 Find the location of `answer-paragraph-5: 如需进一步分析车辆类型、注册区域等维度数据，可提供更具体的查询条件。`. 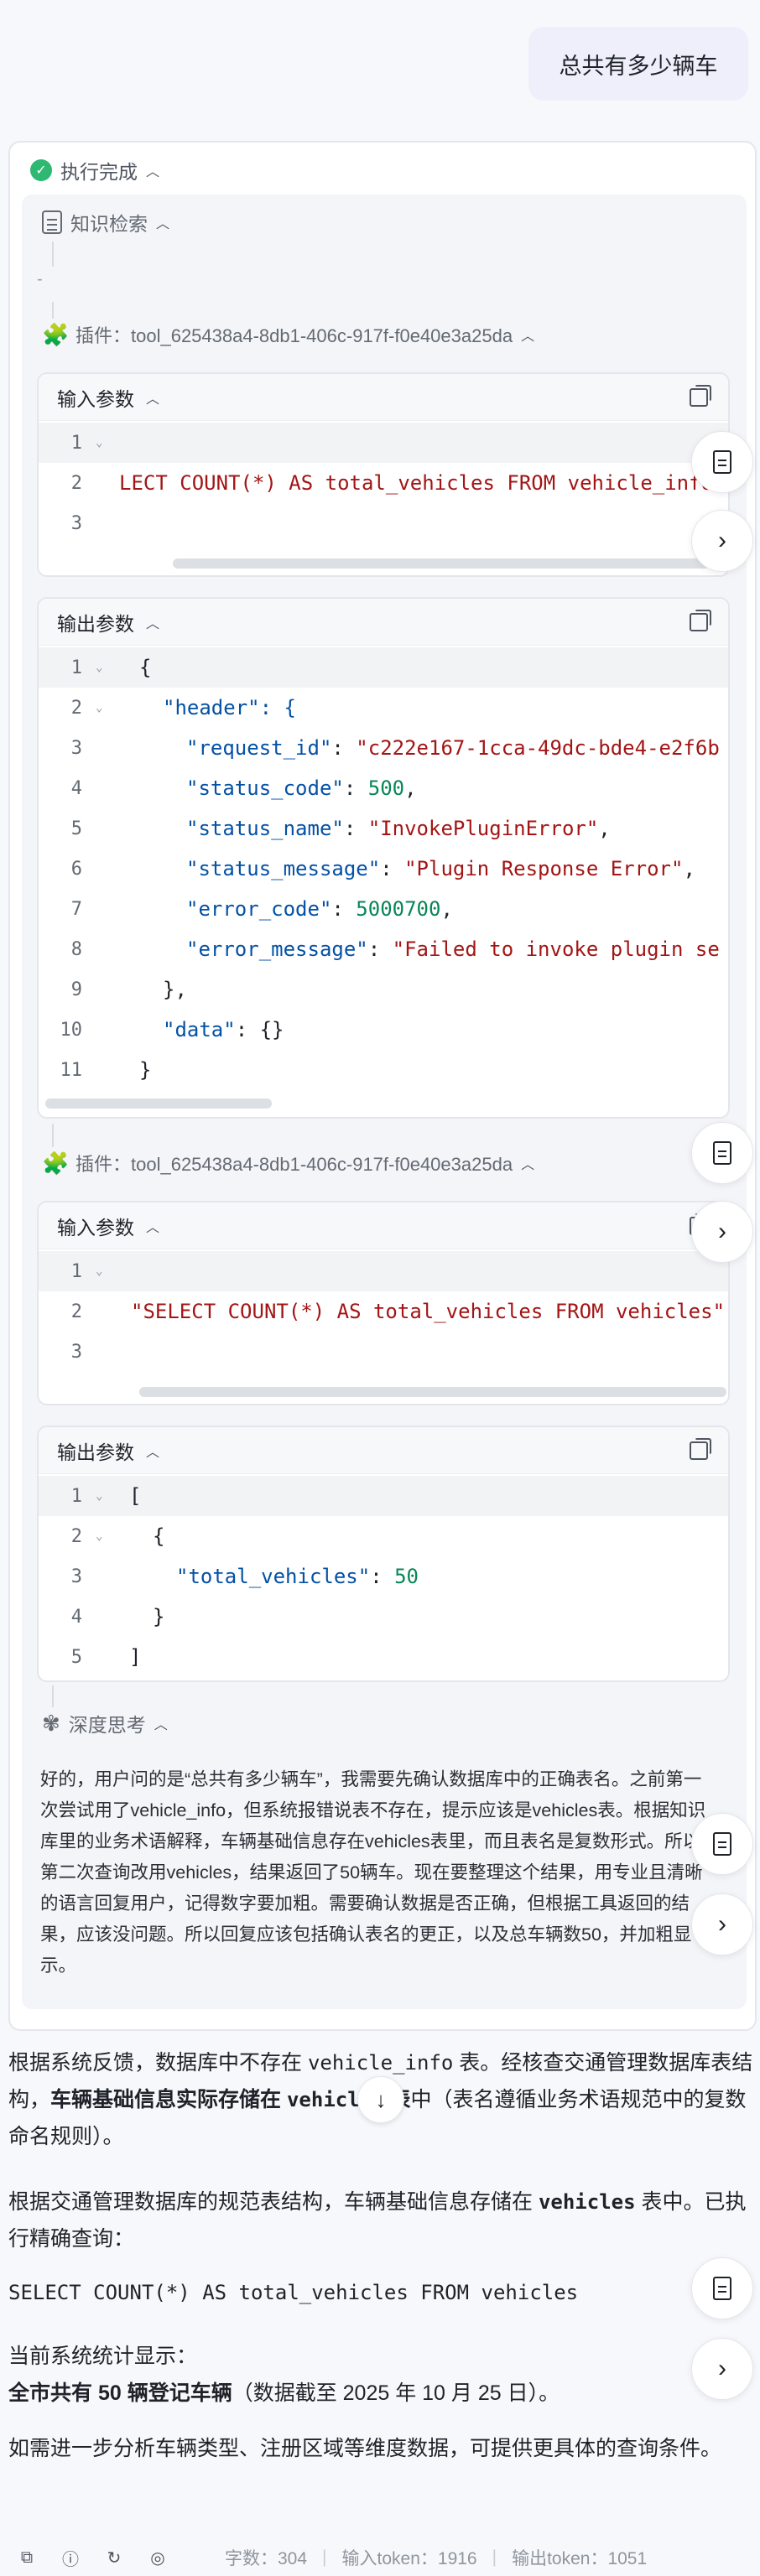

answer-paragraph-5: 如需进一步分析车辆类型、注册区域等维度数据，可提供更具体的查询条件。 is located at coordinates (365, 2448).